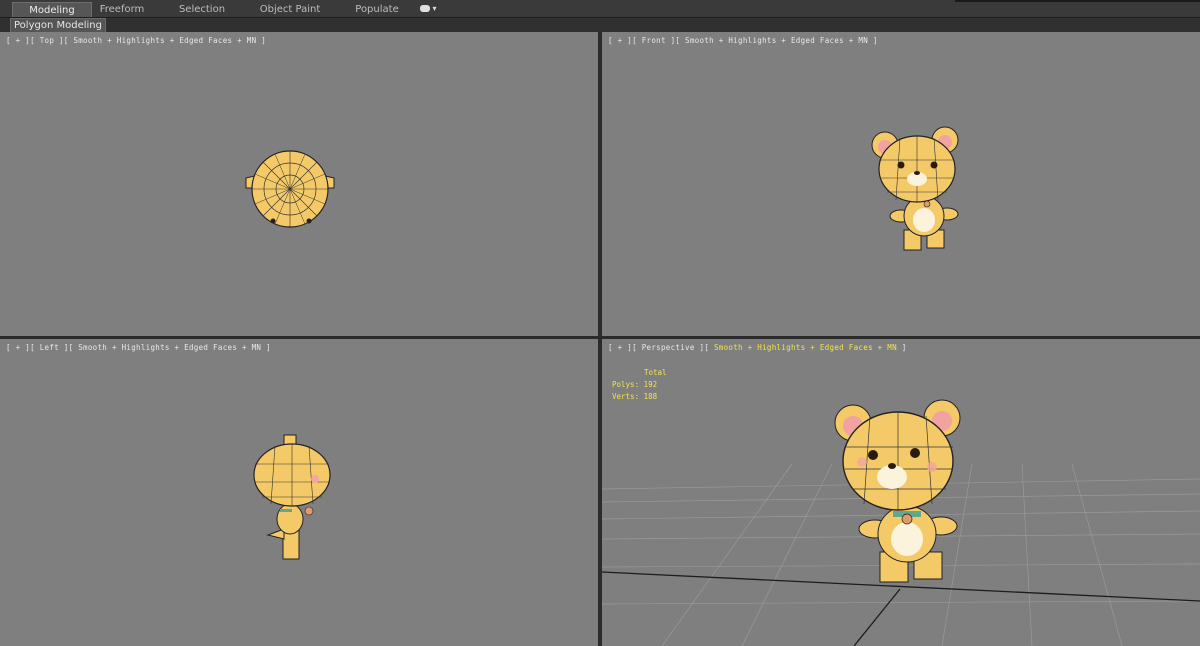 This screenshot has height=646, width=1200. What do you see at coordinates (1077, 1) in the screenshot?
I see `ribbon-edge` at bounding box center [1077, 1].